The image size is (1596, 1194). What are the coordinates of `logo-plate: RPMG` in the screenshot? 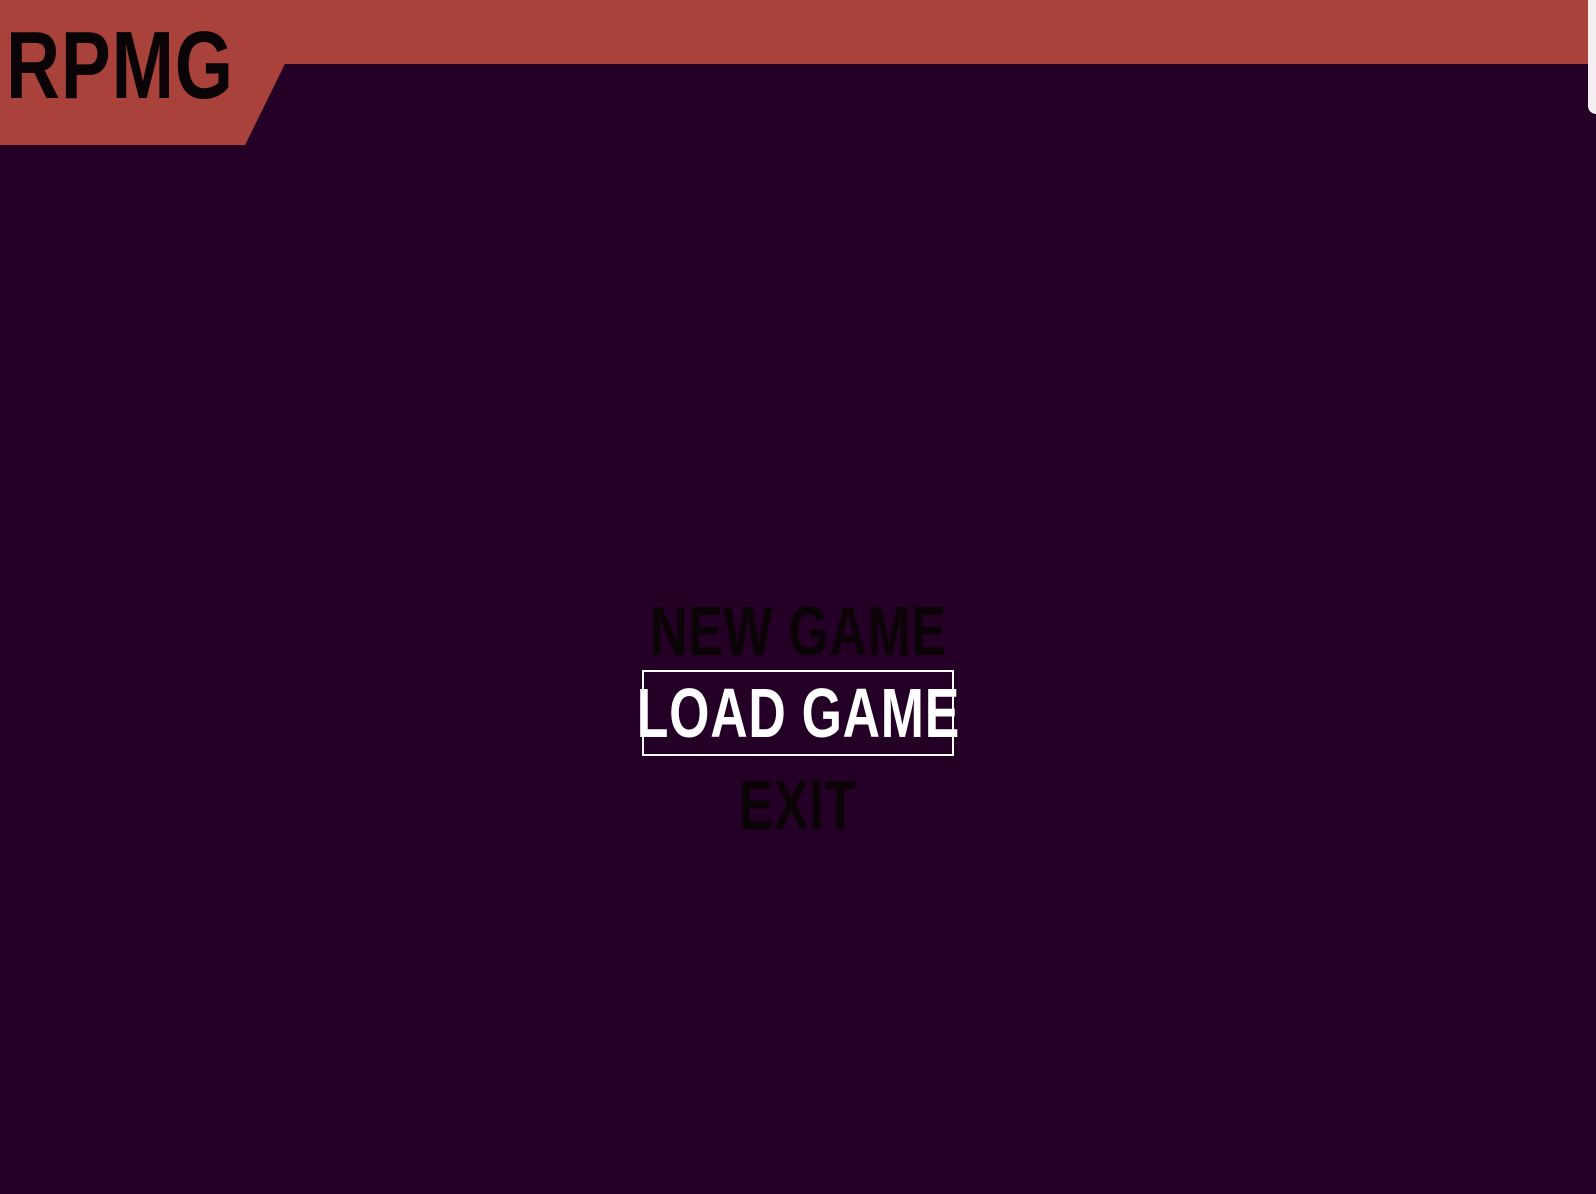 It's located at (142, 72).